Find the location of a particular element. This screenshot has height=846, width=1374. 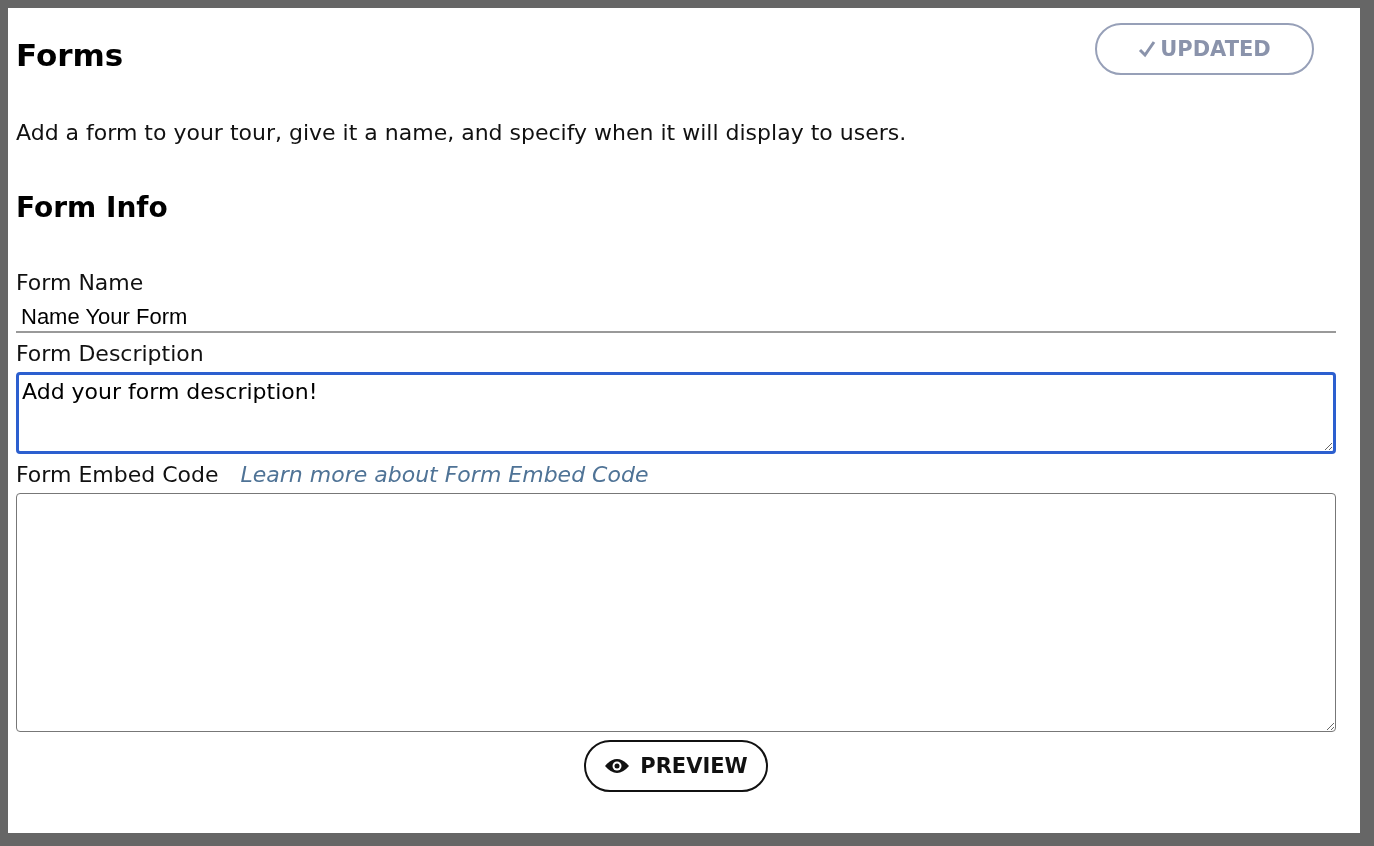

section-title: Form Info is located at coordinates (92, 208).